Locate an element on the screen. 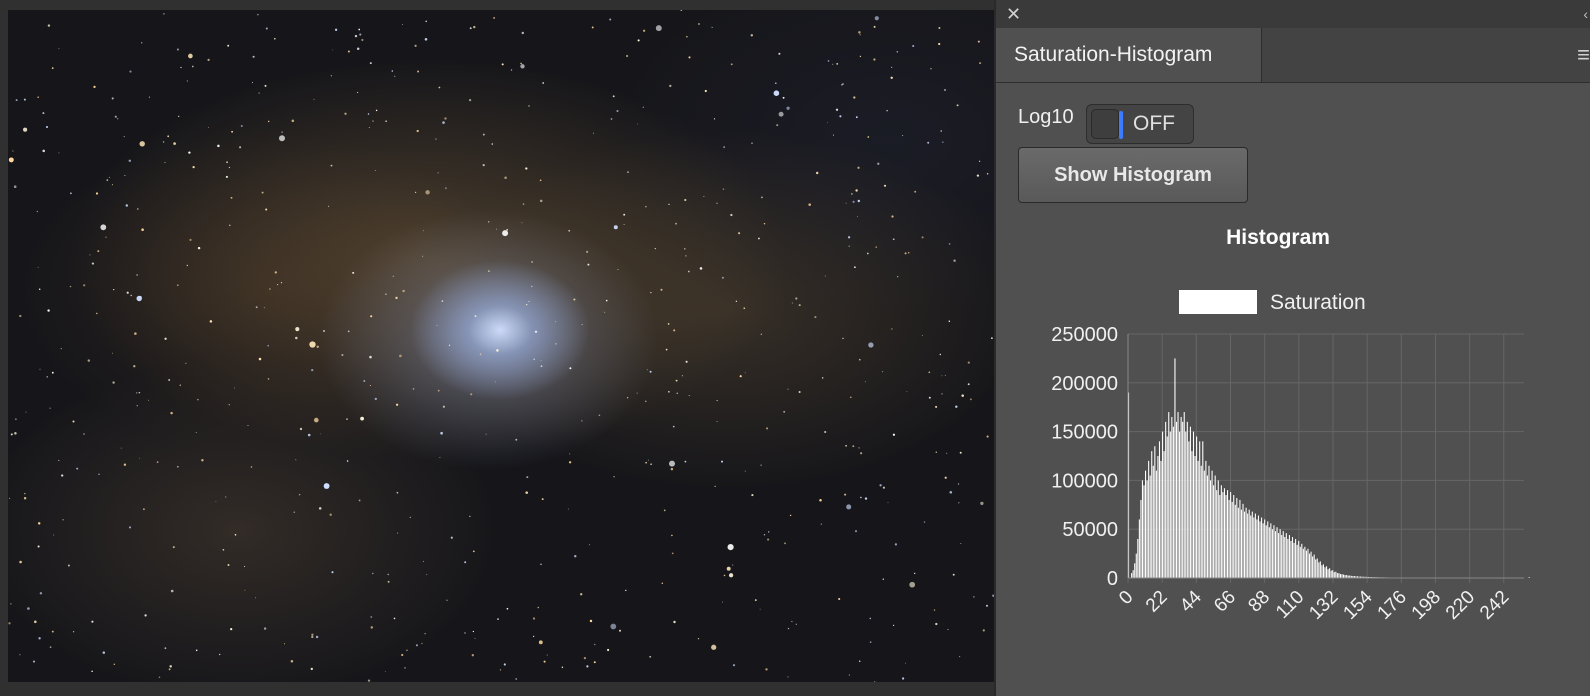 The width and height of the screenshot is (1590, 696). panel-header-bar: ✕ ‹ is located at coordinates (1293, 14).